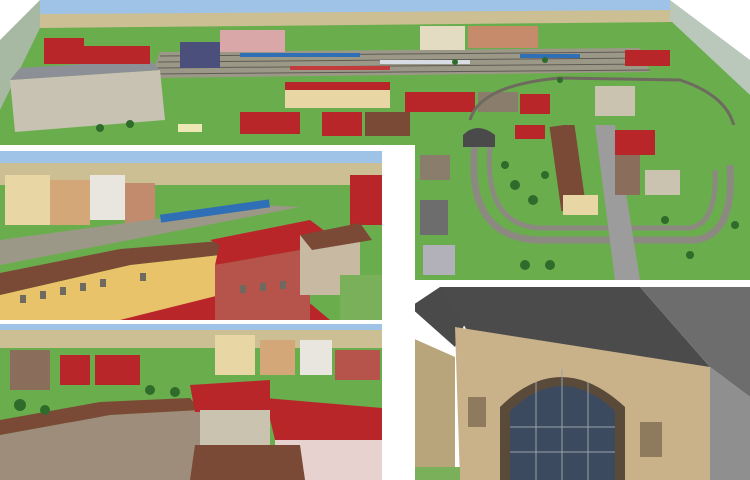 The width and height of the screenshot is (750, 480). Describe the element at coordinates (651, 439) in the screenshot. I see `statue-niche-right` at that location.